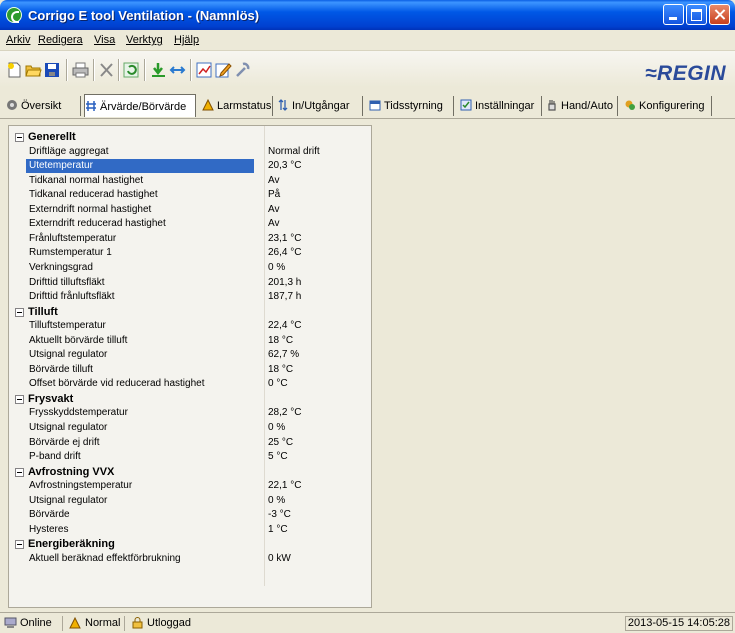  Describe the element at coordinates (190, 210) in the screenshot. I see `property-row: Externdrift normal hastighet Av` at that location.